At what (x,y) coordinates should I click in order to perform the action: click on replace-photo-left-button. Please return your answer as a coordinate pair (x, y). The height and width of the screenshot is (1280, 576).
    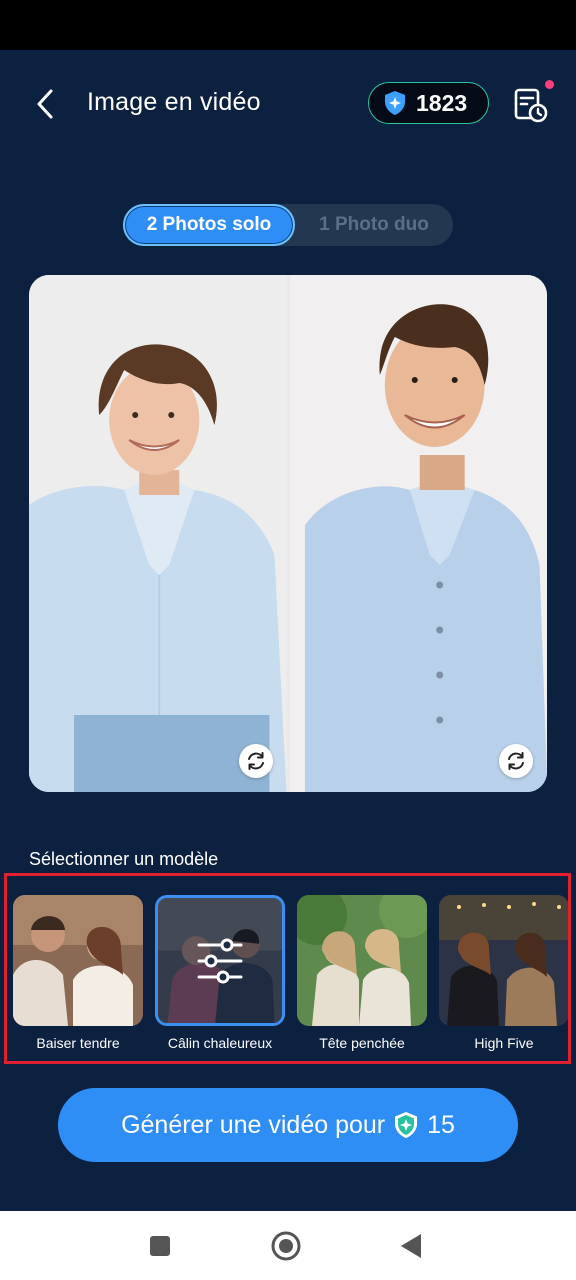
    Looking at the image, I should click on (255, 761).